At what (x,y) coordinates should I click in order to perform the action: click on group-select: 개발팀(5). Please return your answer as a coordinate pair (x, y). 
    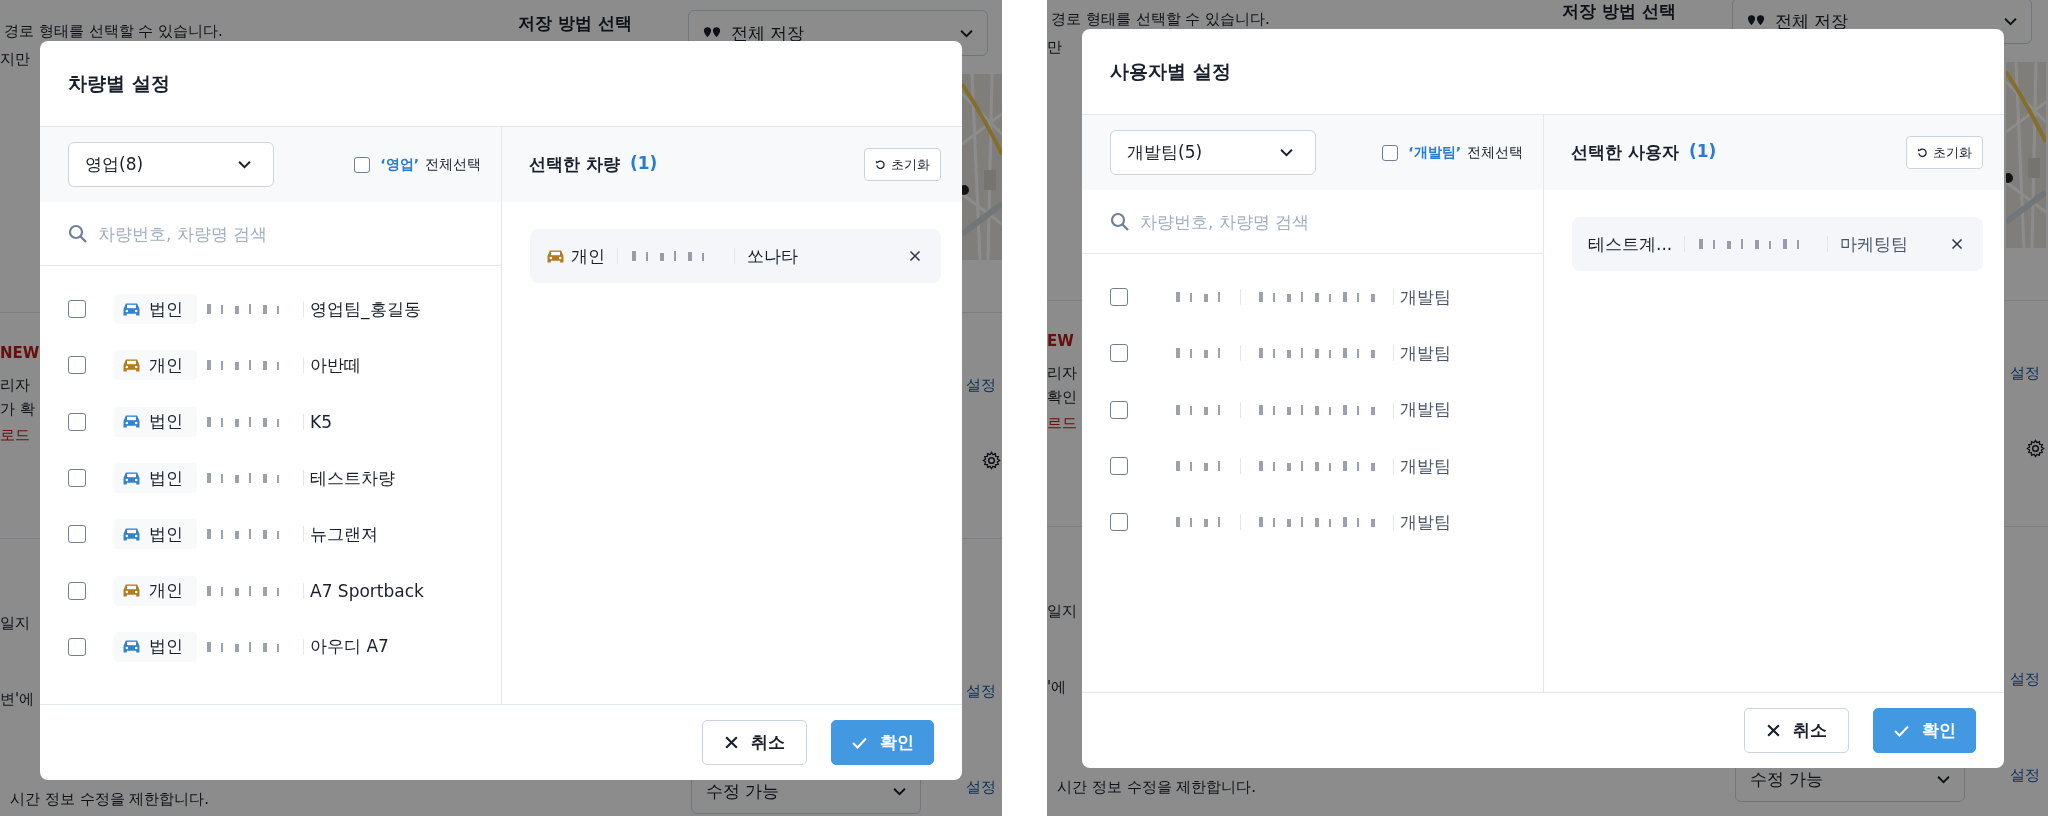
    Looking at the image, I should click on (1213, 152).